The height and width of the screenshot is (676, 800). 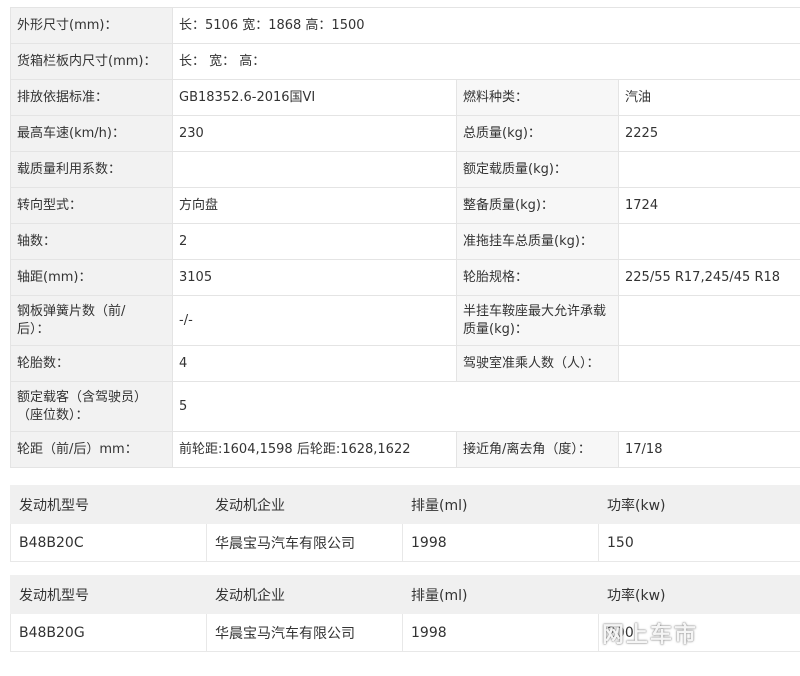 I want to click on engine-power: 150, so click(x=699, y=542).